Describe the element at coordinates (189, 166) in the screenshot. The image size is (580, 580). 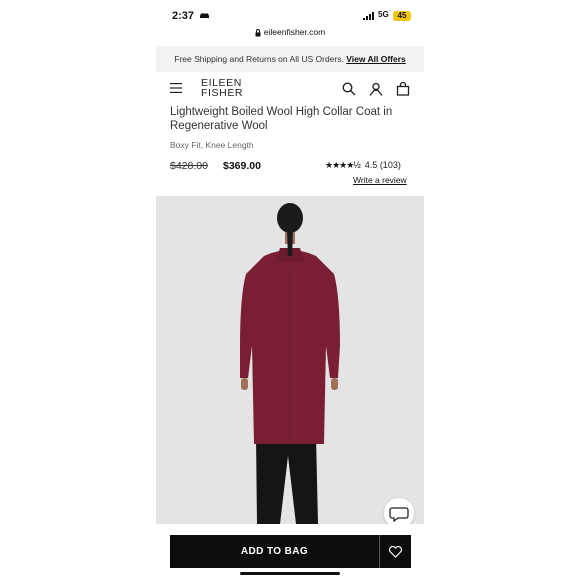
I see `original-price: $428.00` at that location.